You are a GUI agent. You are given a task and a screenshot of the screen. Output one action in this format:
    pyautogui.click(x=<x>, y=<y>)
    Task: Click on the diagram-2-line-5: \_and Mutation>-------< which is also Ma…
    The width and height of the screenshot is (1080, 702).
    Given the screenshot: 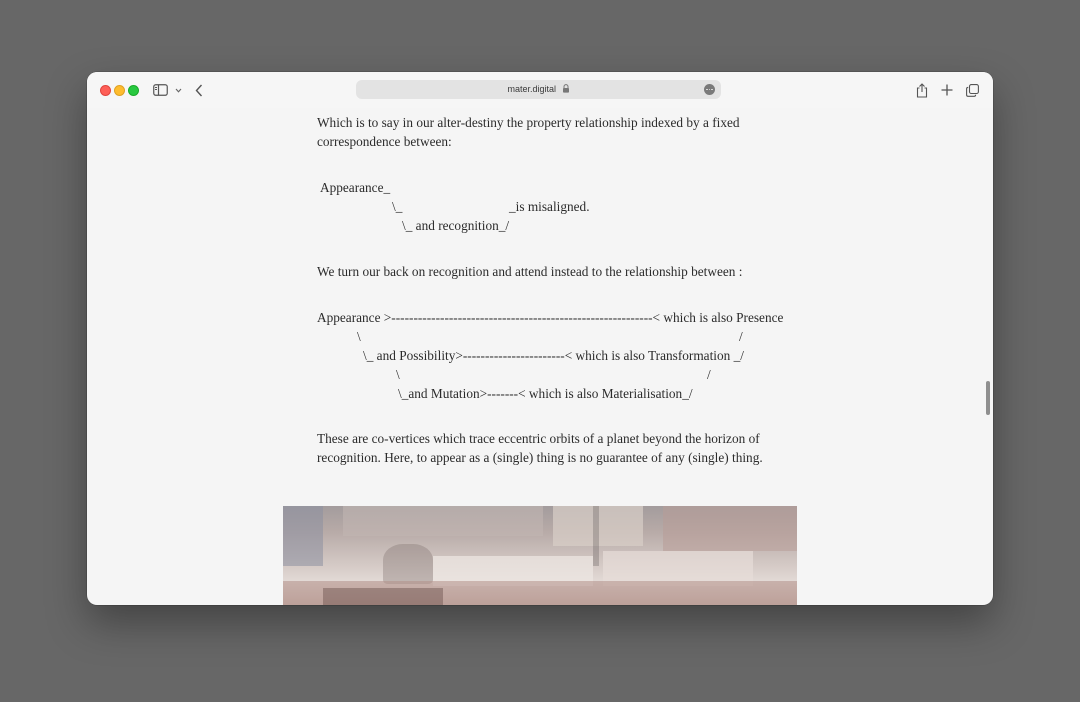 What is the action you would take?
    pyautogui.click(x=545, y=393)
    